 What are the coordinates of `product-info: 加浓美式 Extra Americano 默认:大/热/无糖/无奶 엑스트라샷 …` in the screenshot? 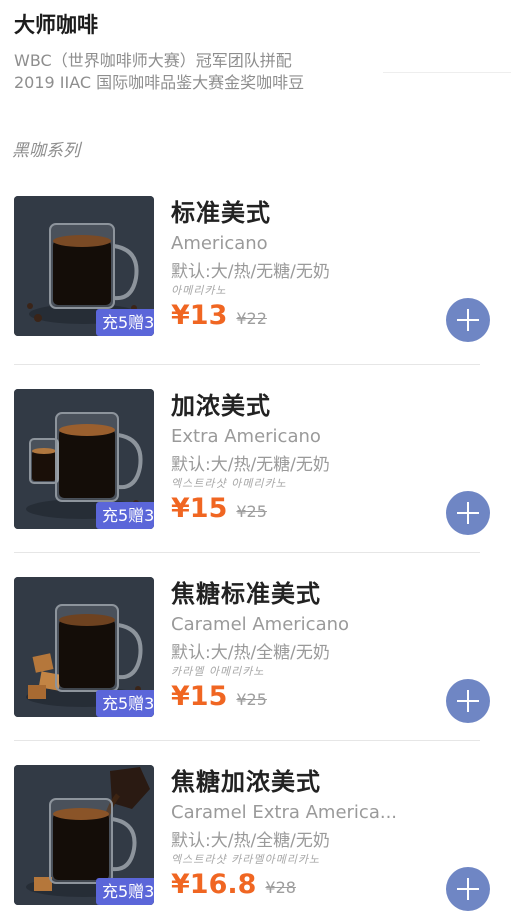 It's located at (321, 459).